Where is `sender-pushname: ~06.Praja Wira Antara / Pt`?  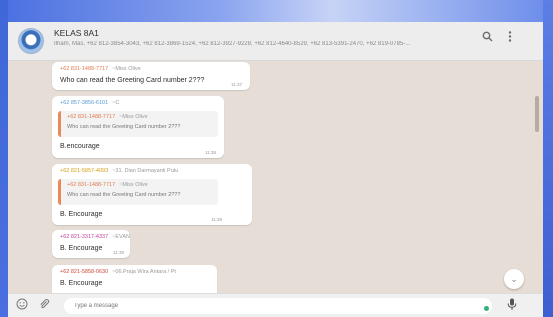 sender-pushname: ~06.Praja Wira Antara / Pt is located at coordinates (144, 272).